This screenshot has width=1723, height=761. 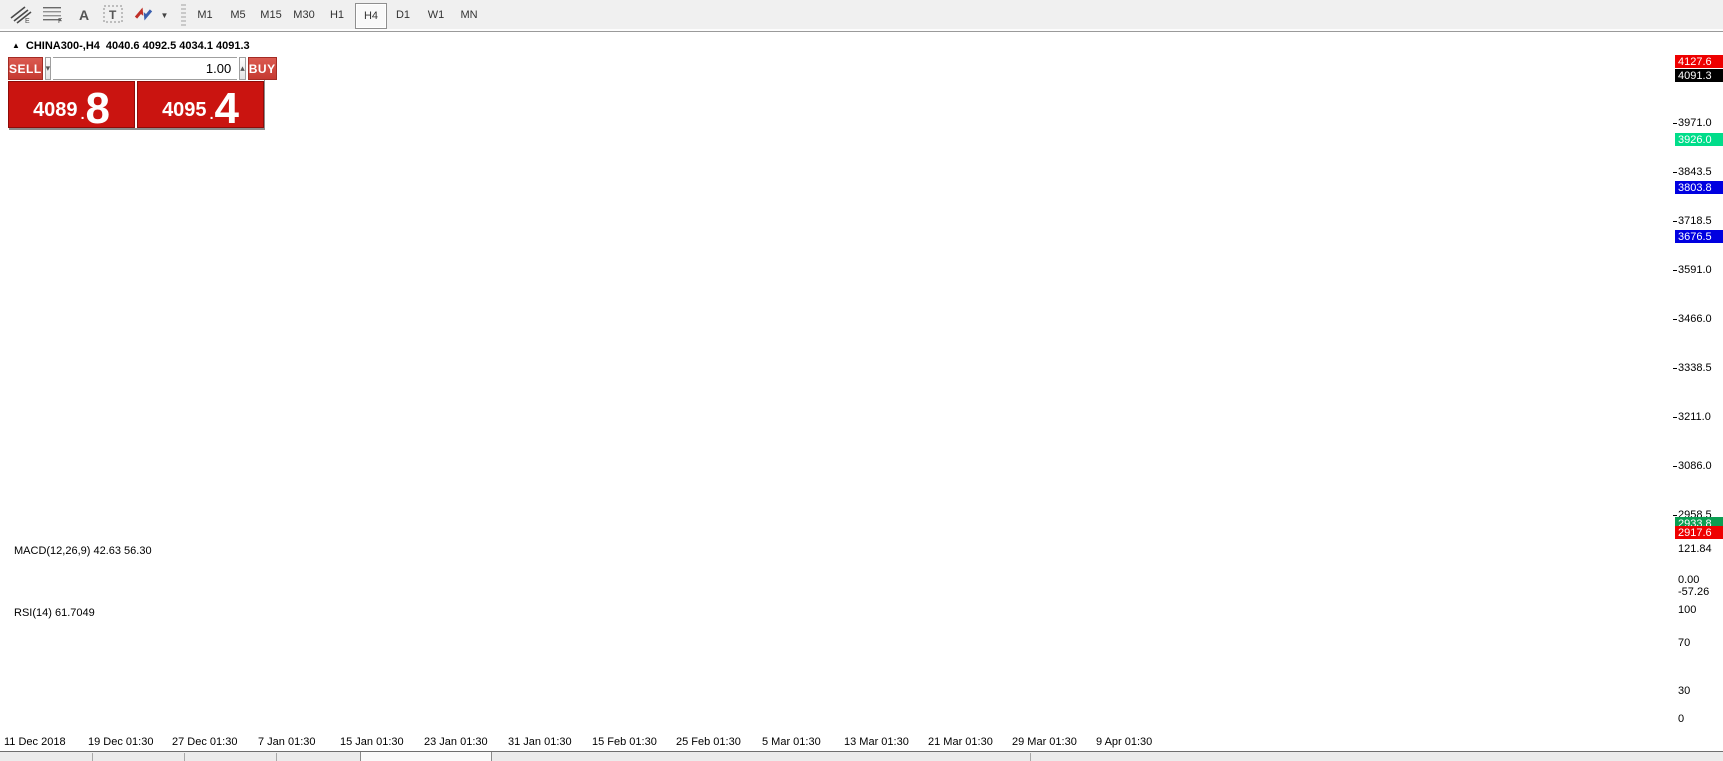 I want to click on date-label: 21 Mar 01:30, so click(x=960, y=742).